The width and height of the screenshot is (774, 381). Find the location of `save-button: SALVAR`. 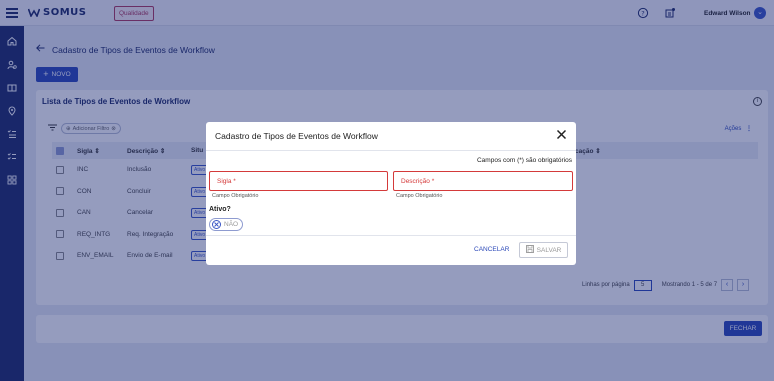

save-button: SALVAR is located at coordinates (543, 250).